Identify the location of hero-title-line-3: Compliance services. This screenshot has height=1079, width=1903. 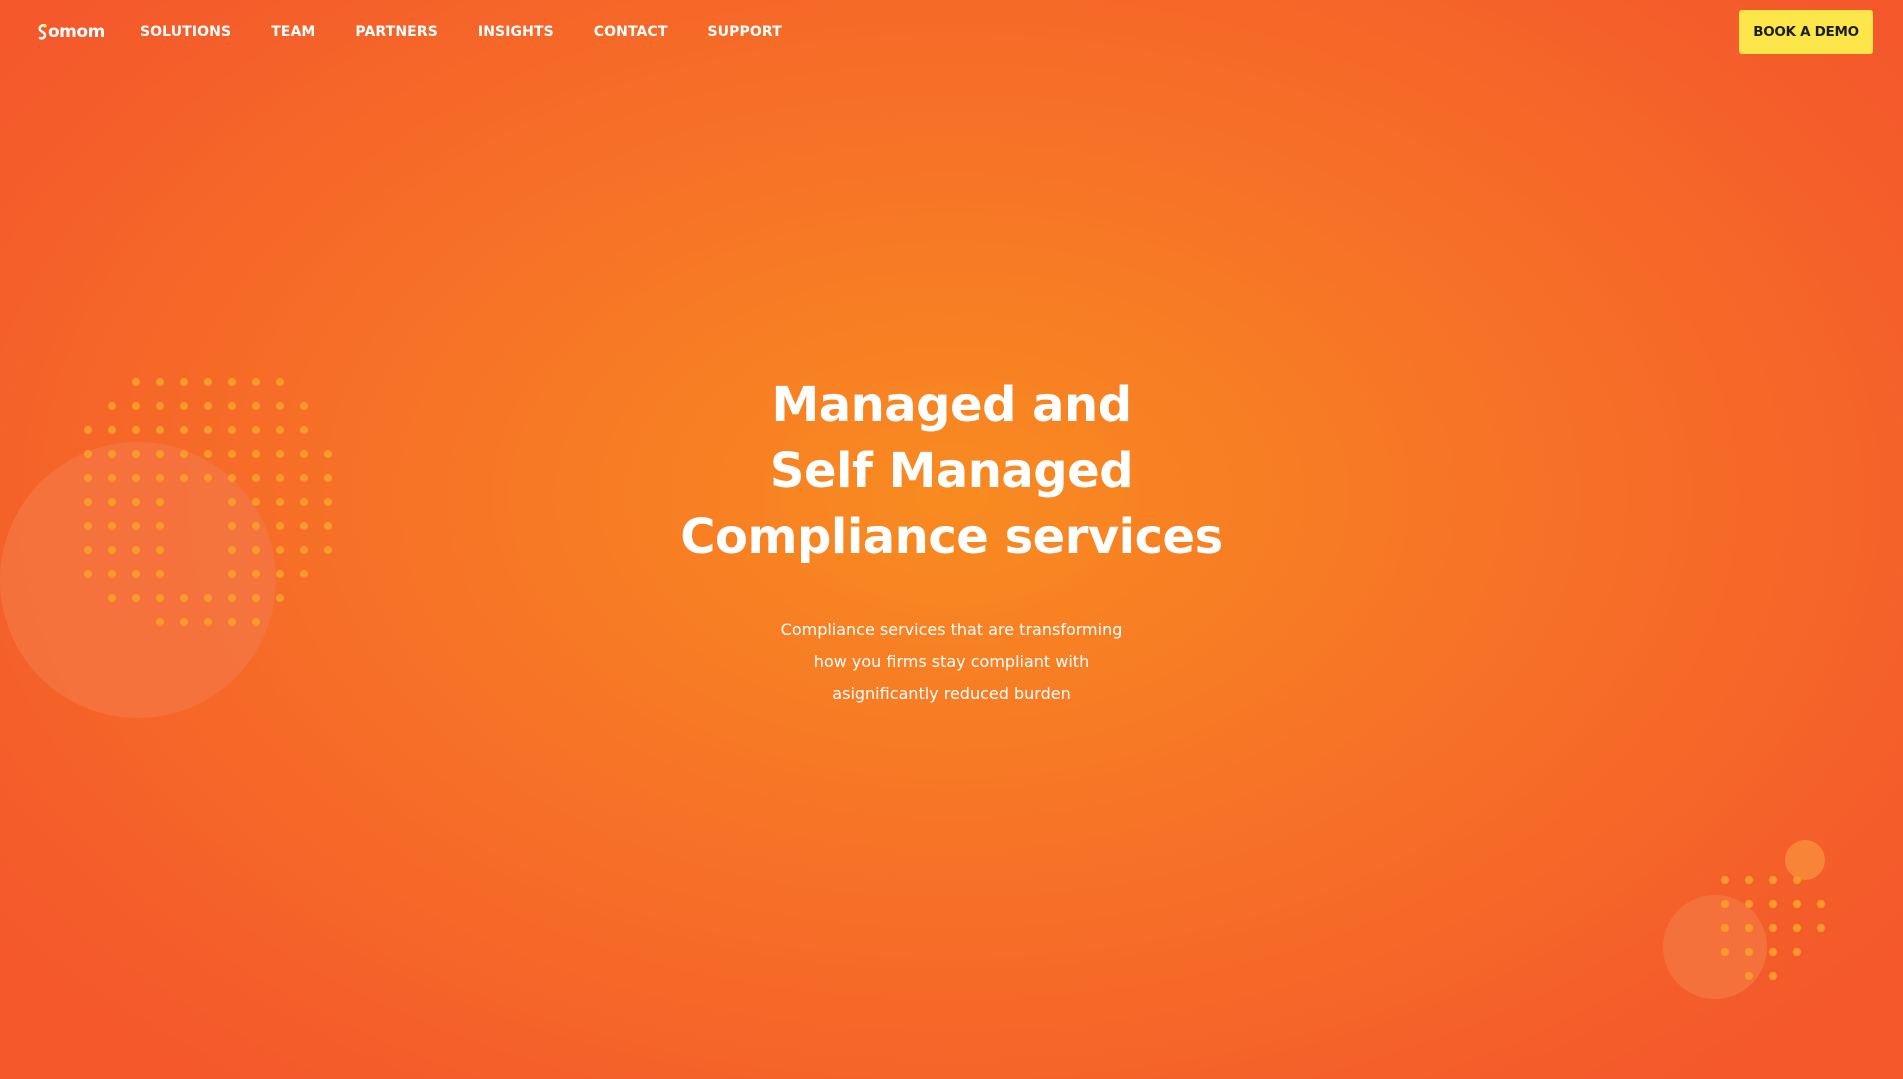
(951, 537).